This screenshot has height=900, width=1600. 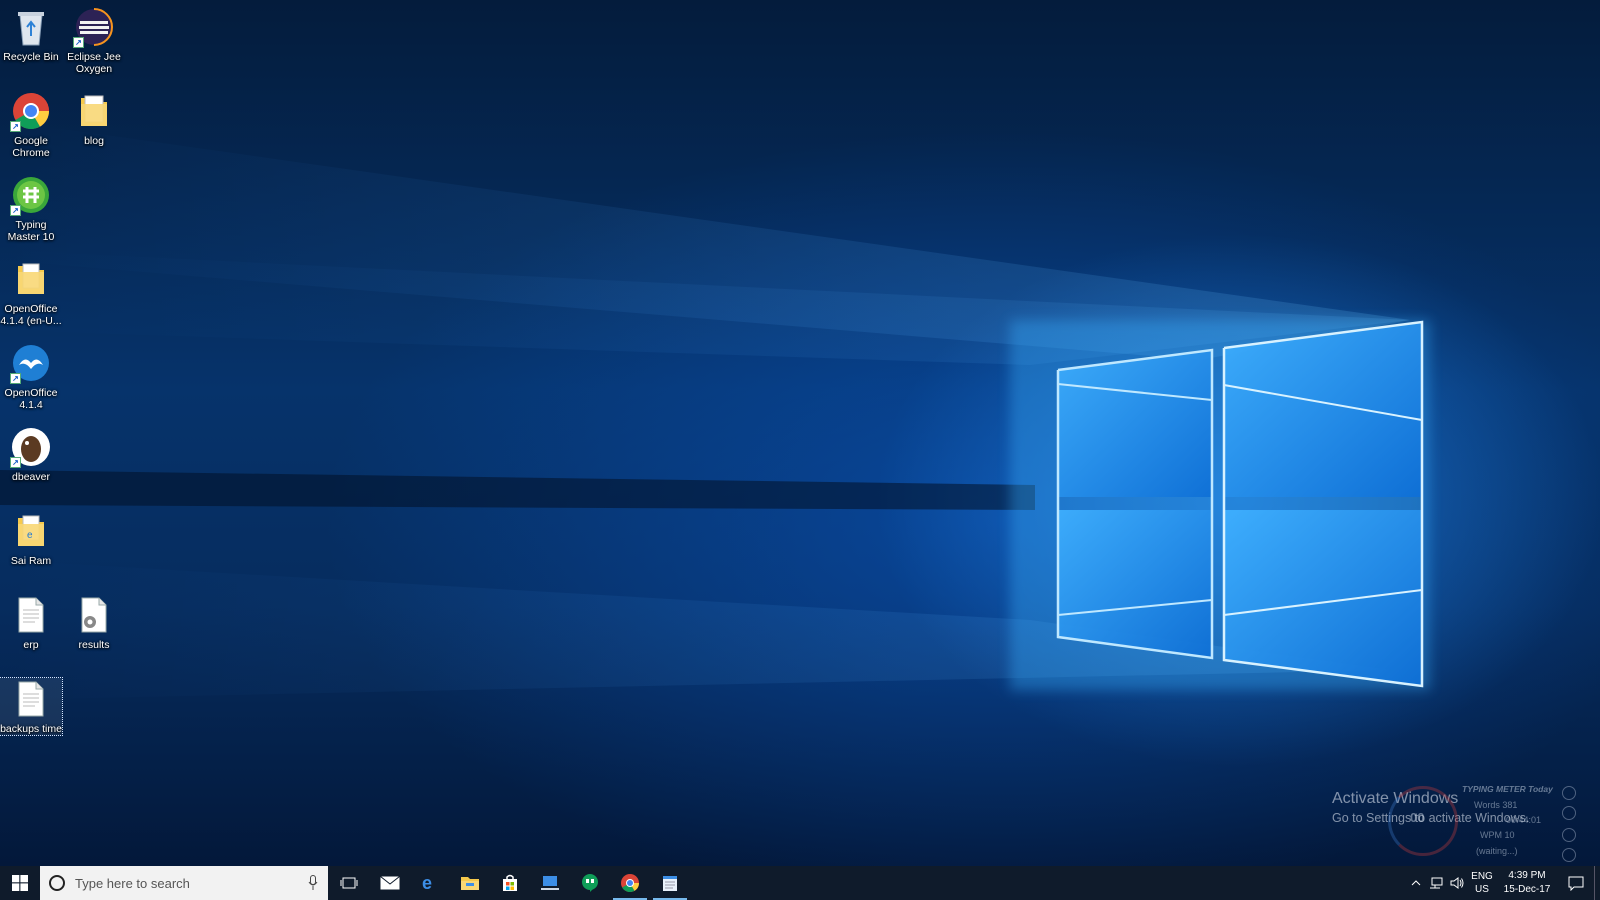 I want to click on search-placeholder: Type here to search, so click(x=132, y=883).